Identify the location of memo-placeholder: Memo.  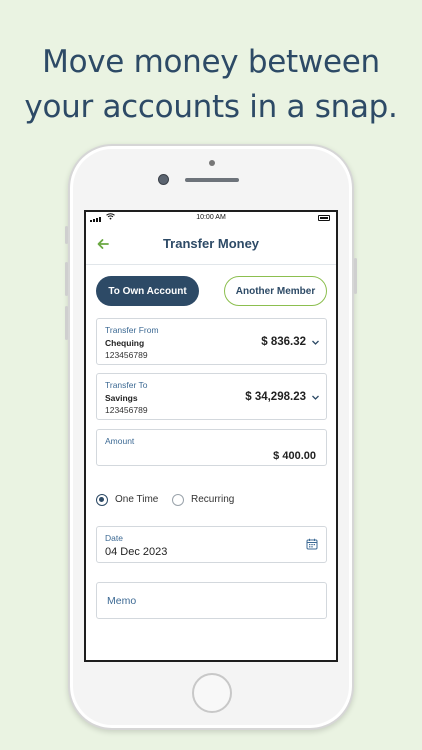
(122, 601).